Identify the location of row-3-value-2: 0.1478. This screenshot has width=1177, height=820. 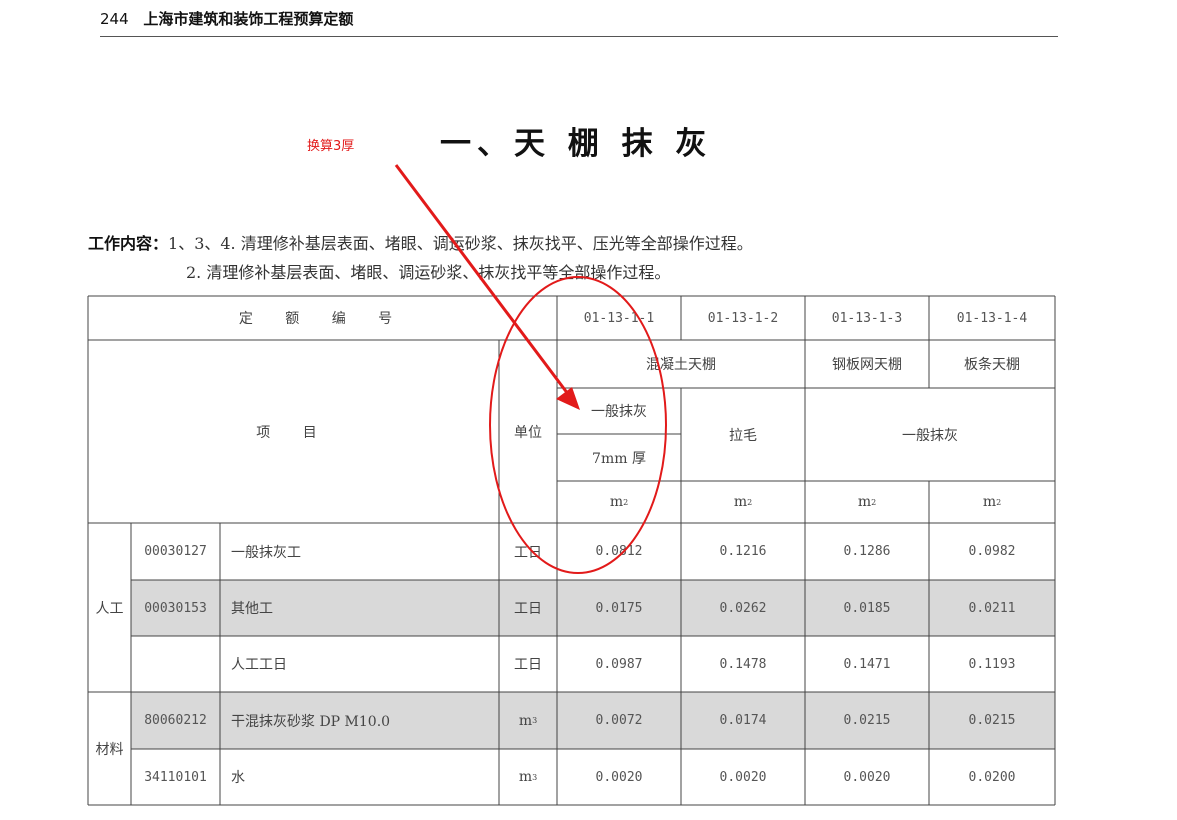
(743, 664).